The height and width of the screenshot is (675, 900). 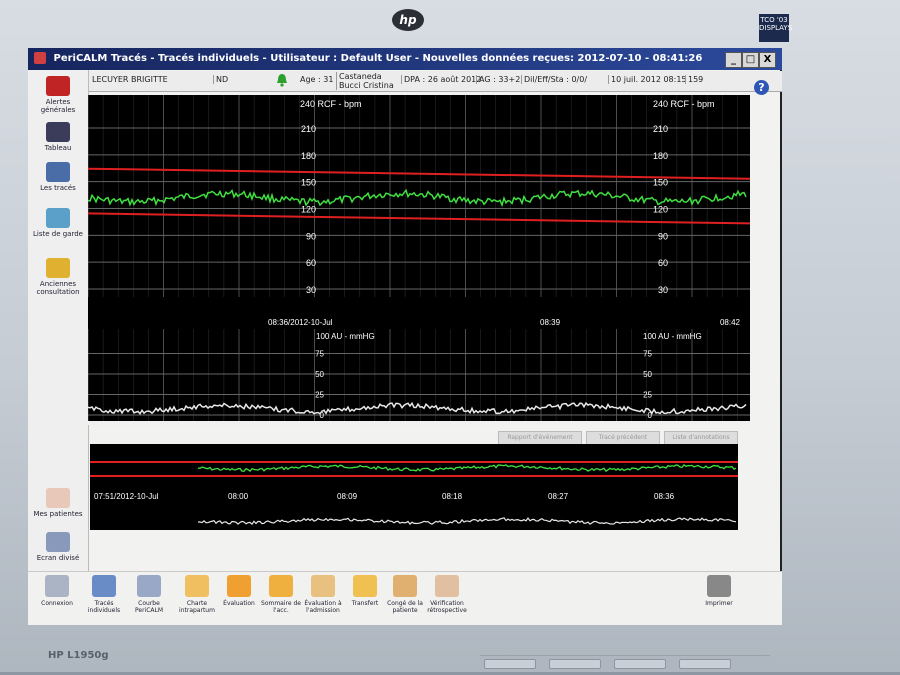 I want to click on patient-age: Age : 31, so click(x=317, y=79).